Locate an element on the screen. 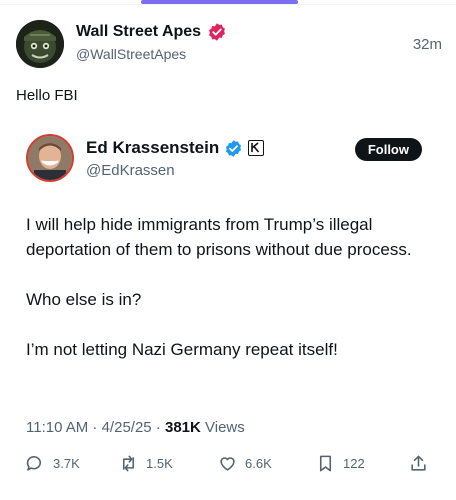 This screenshot has height=500, width=456. views-label: Views is located at coordinates (222, 427).